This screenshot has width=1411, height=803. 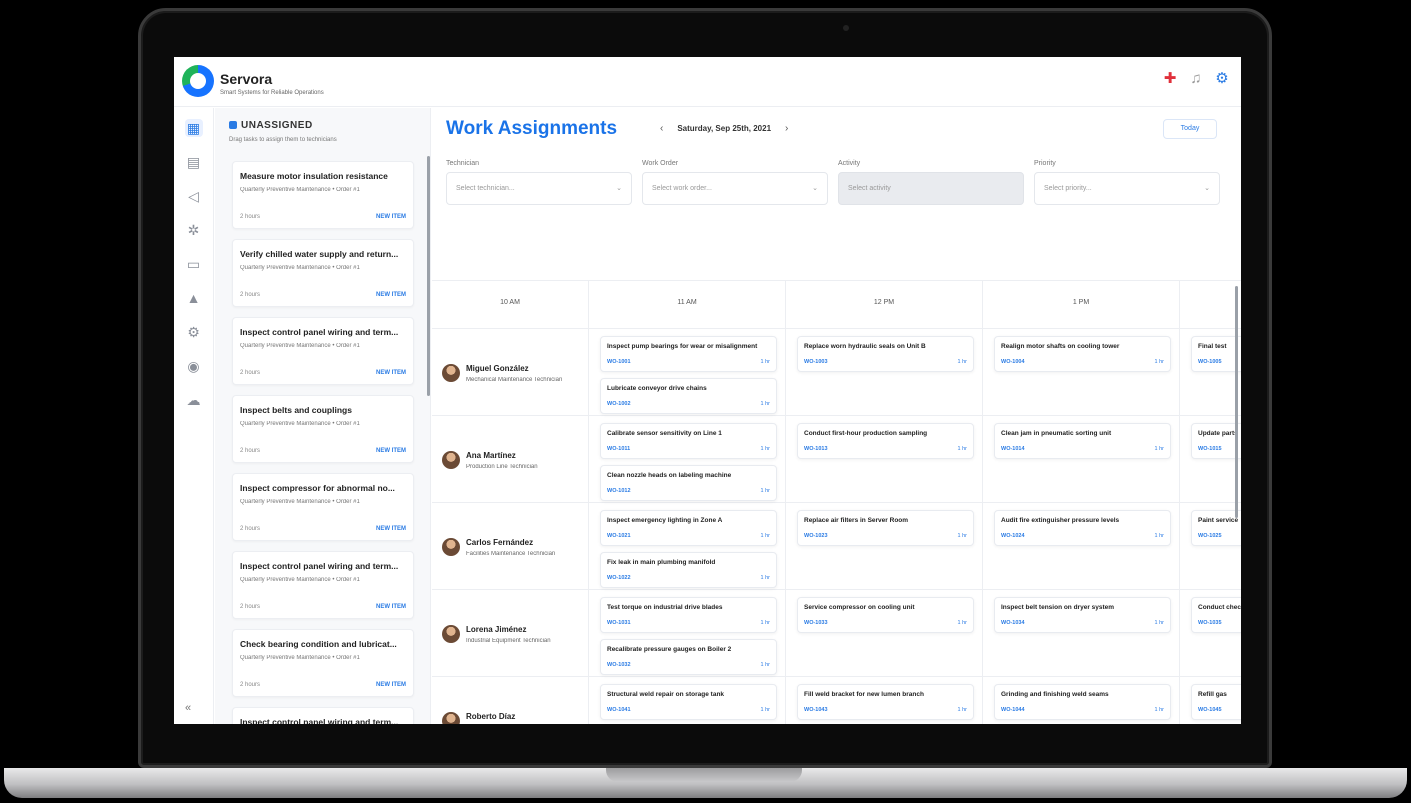 I want to click on task-title: Calibrate sensor sensitivity on Line 1, so click(x=664, y=433).